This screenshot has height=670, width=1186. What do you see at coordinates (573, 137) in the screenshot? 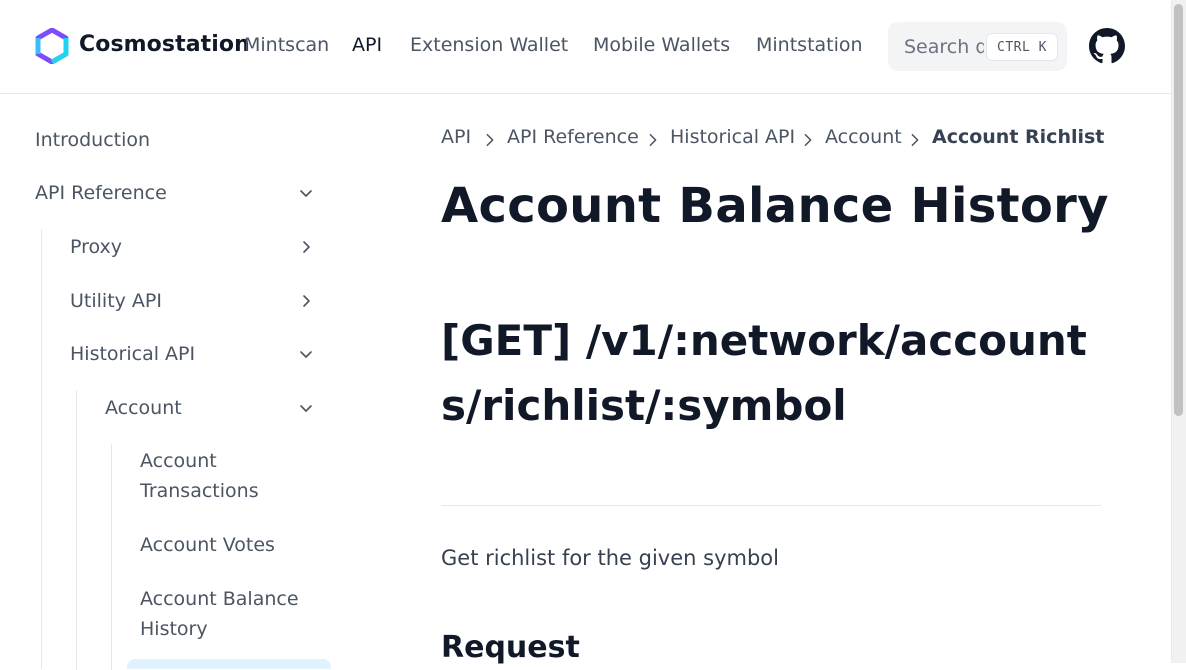
I see `breadcrumb-api-reference: API Reference` at bounding box center [573, 137].